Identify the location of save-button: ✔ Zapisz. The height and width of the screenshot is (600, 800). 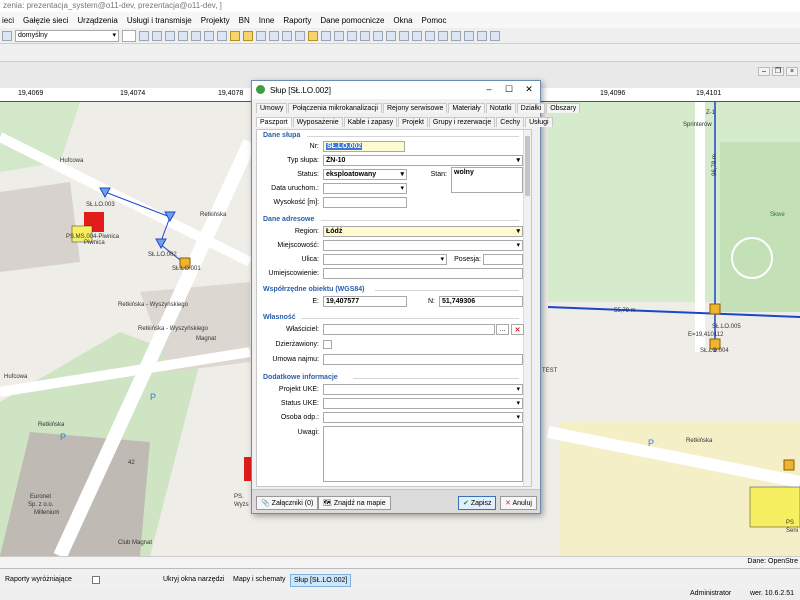
(477, 503).